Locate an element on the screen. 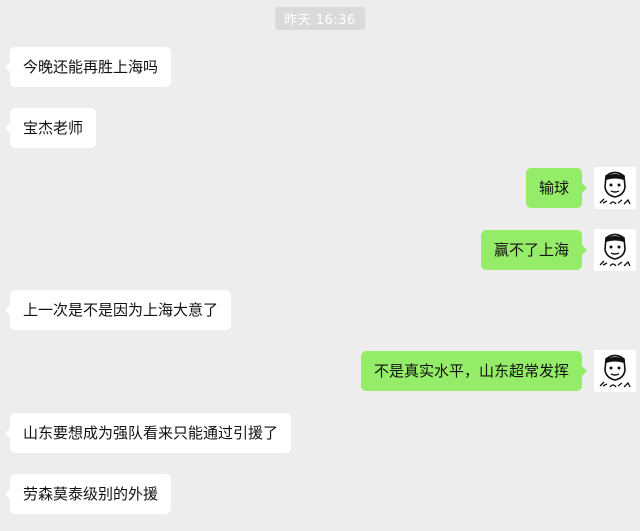 The width and height of the screenshot is (640, 531). timestamp: 昨天 16:36 is located at coordinates (320, 18).